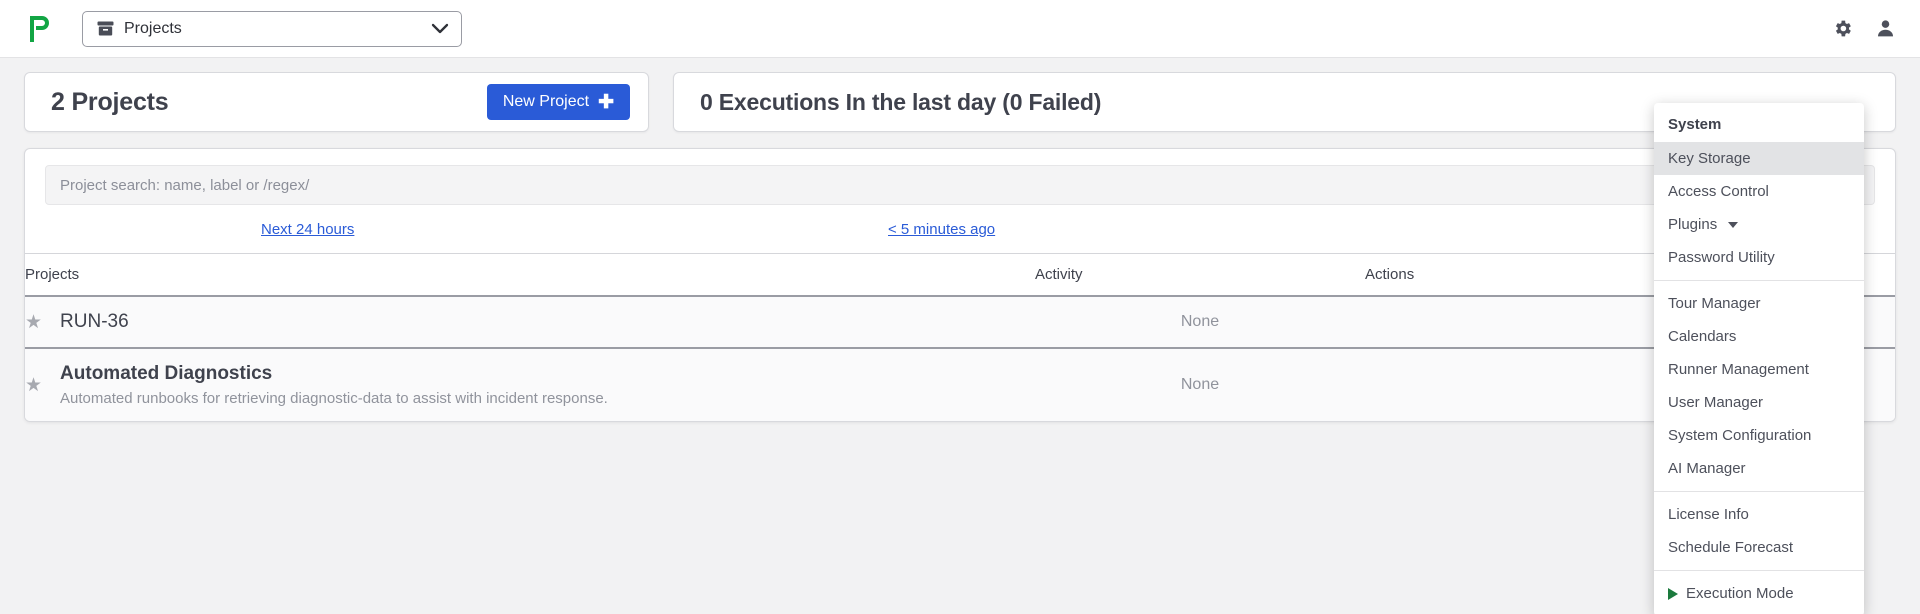 This screenshot has width=1920, height=614. What do you see at coordinates (105, 28) in the screenshot?
I see `archive-box-icon` at bounding box center [105, 28].